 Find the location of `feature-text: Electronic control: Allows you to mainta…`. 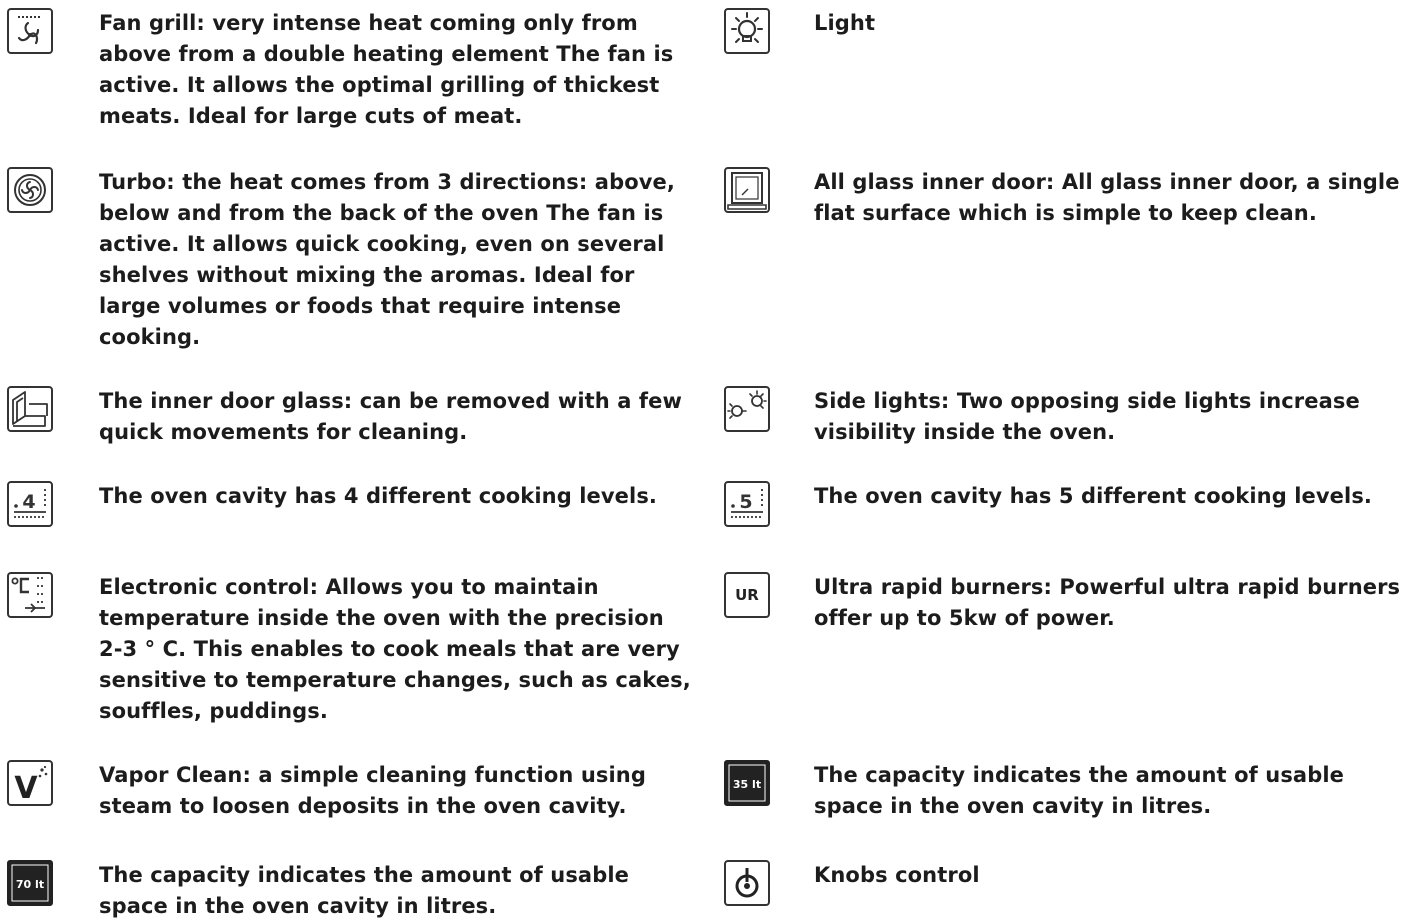

feature-text: Electronic control: Allows you to mainta… is located at coordinates (395, 649).